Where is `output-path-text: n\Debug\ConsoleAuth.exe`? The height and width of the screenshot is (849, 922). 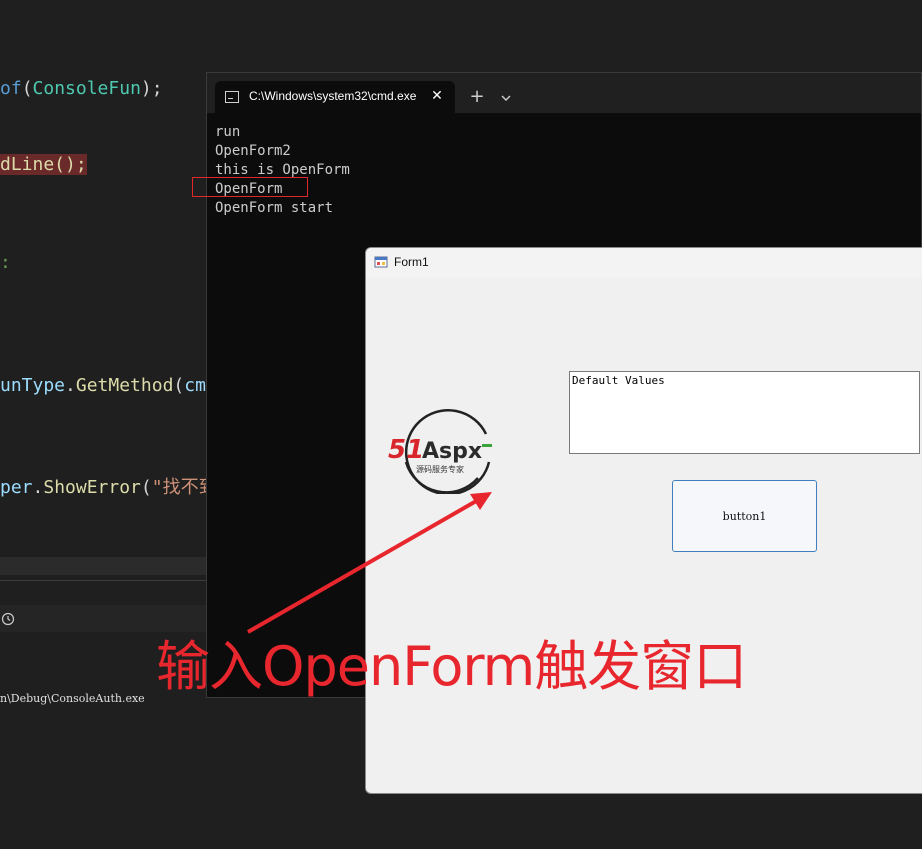
output-path-text: n\Debug\ConsoleAuth.exe is located at coordinates (72, 698).